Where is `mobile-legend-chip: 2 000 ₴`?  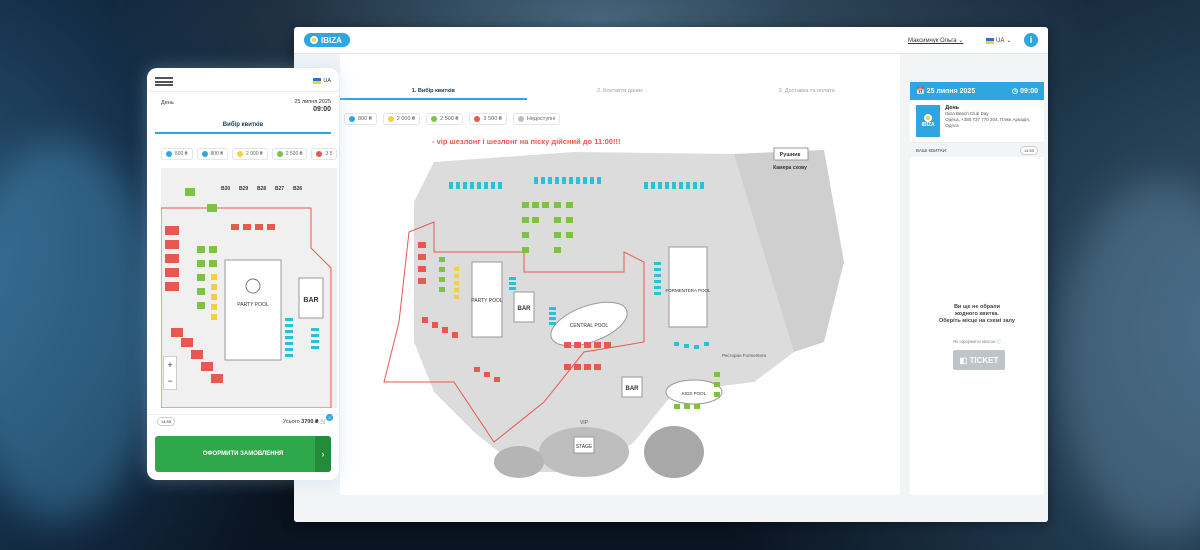 mobile-legend-chip: 2 000 ₴ is located at coordinates (250, 154).